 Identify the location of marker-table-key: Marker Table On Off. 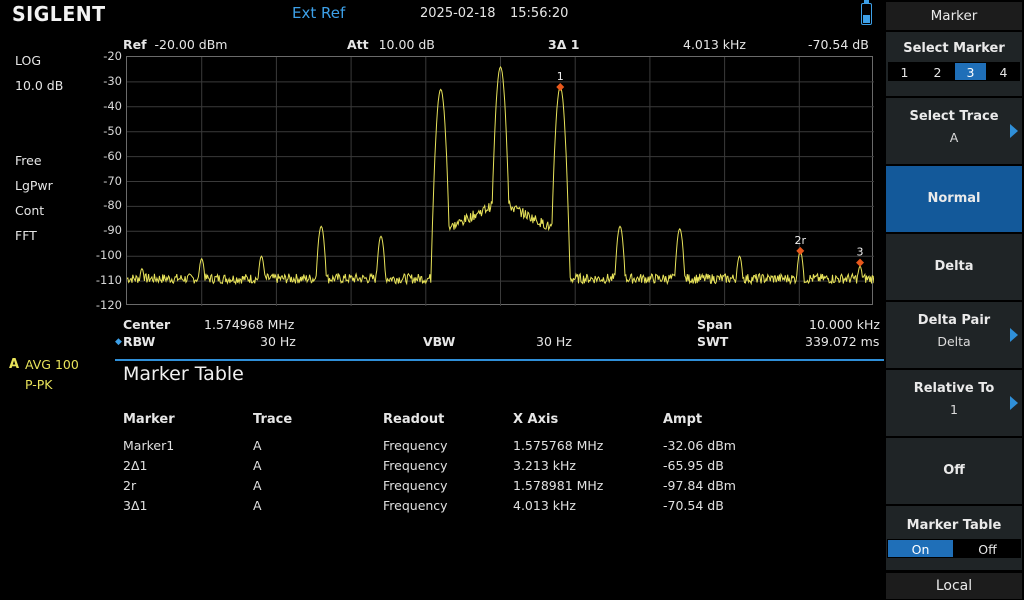
(954, 538).